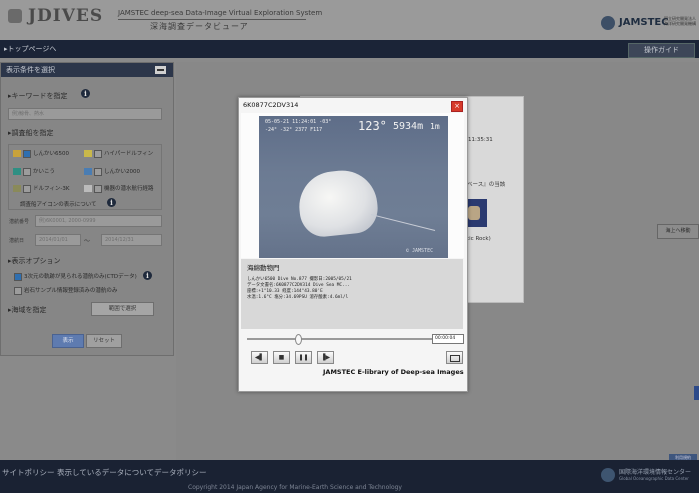  I want to click on sponge-stalk, so click(403, 222).